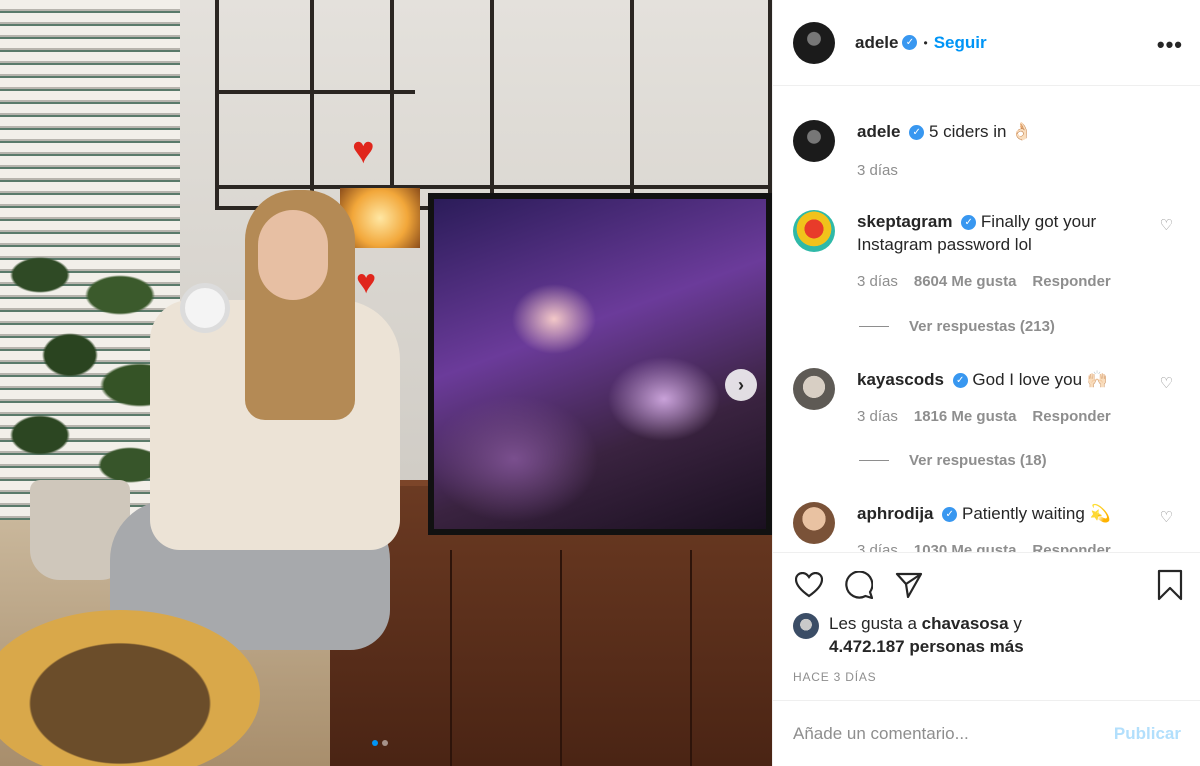 The image size is (1200, 766). I want to click on chevron-right-icon: ›, so click(741, 384).